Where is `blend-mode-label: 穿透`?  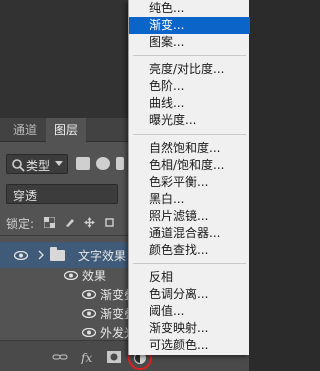 blend-mode-label: 穿透 is located at coordinates (25, 196).